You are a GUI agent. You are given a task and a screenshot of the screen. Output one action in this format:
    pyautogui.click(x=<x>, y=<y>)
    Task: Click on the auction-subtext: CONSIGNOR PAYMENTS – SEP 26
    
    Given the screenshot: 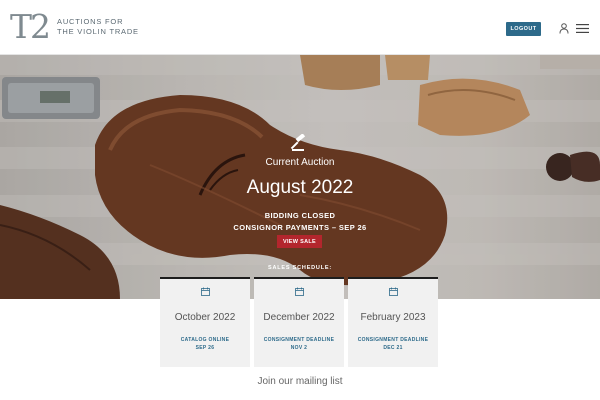 What is the action you would take?
    pyautogui.click(x=300, y=227)
    